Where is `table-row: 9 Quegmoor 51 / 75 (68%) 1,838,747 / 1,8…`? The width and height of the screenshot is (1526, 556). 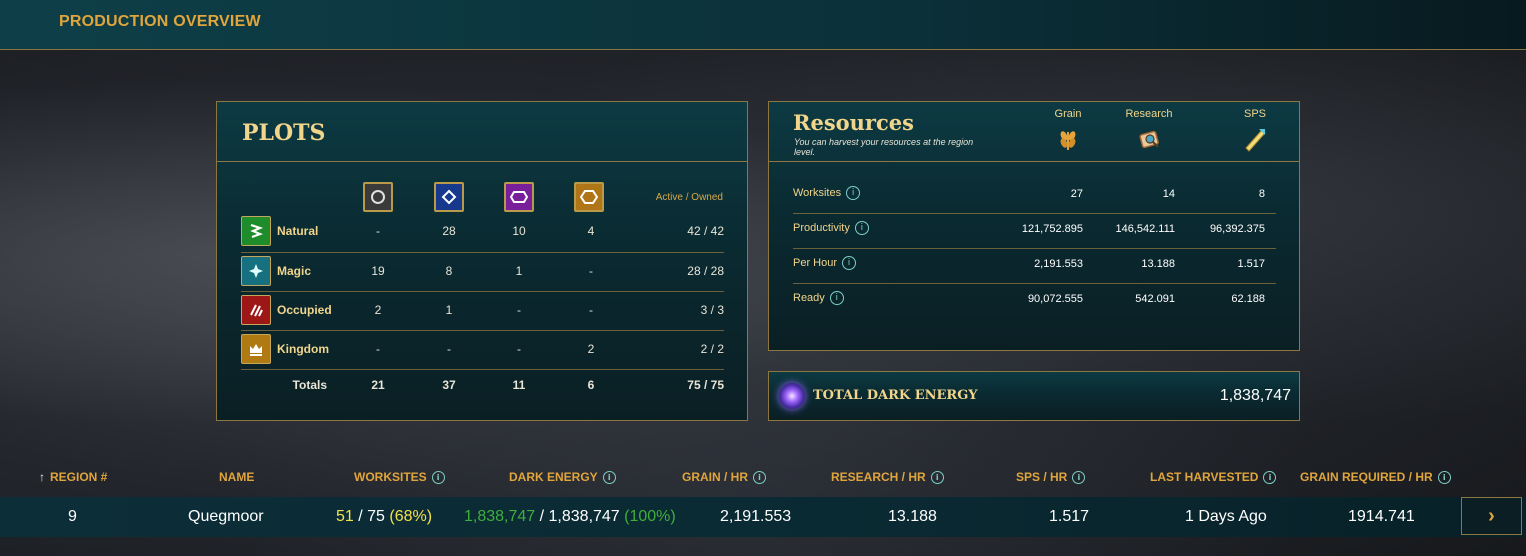
table-row: 9 Quegmoor 51 / 75 (68%) 1,838,747 / 1,8… is located at coordinates (763, 517).